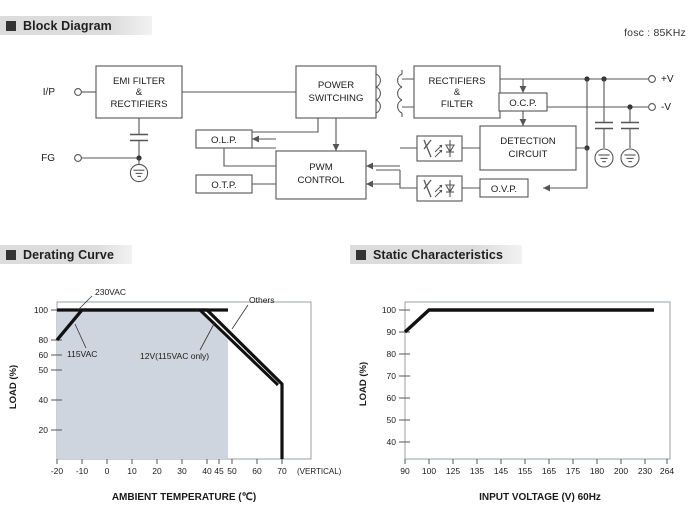  Describe the element at coordinates (573, 471) in the screenshot. I see `x-tick-label: 175` at that location.